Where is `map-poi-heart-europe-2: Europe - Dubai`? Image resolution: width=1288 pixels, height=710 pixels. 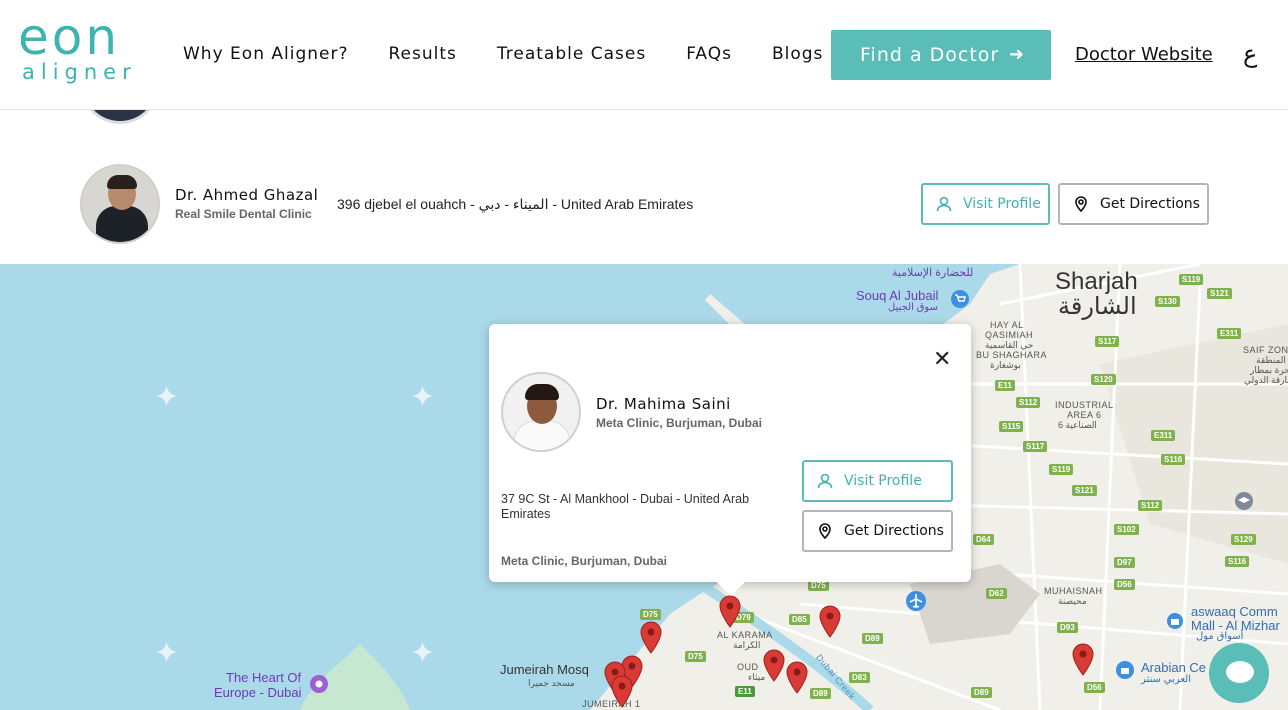
map-poi-heart-europe-2: Europe - Dubai is located at coordinates (258, 692).